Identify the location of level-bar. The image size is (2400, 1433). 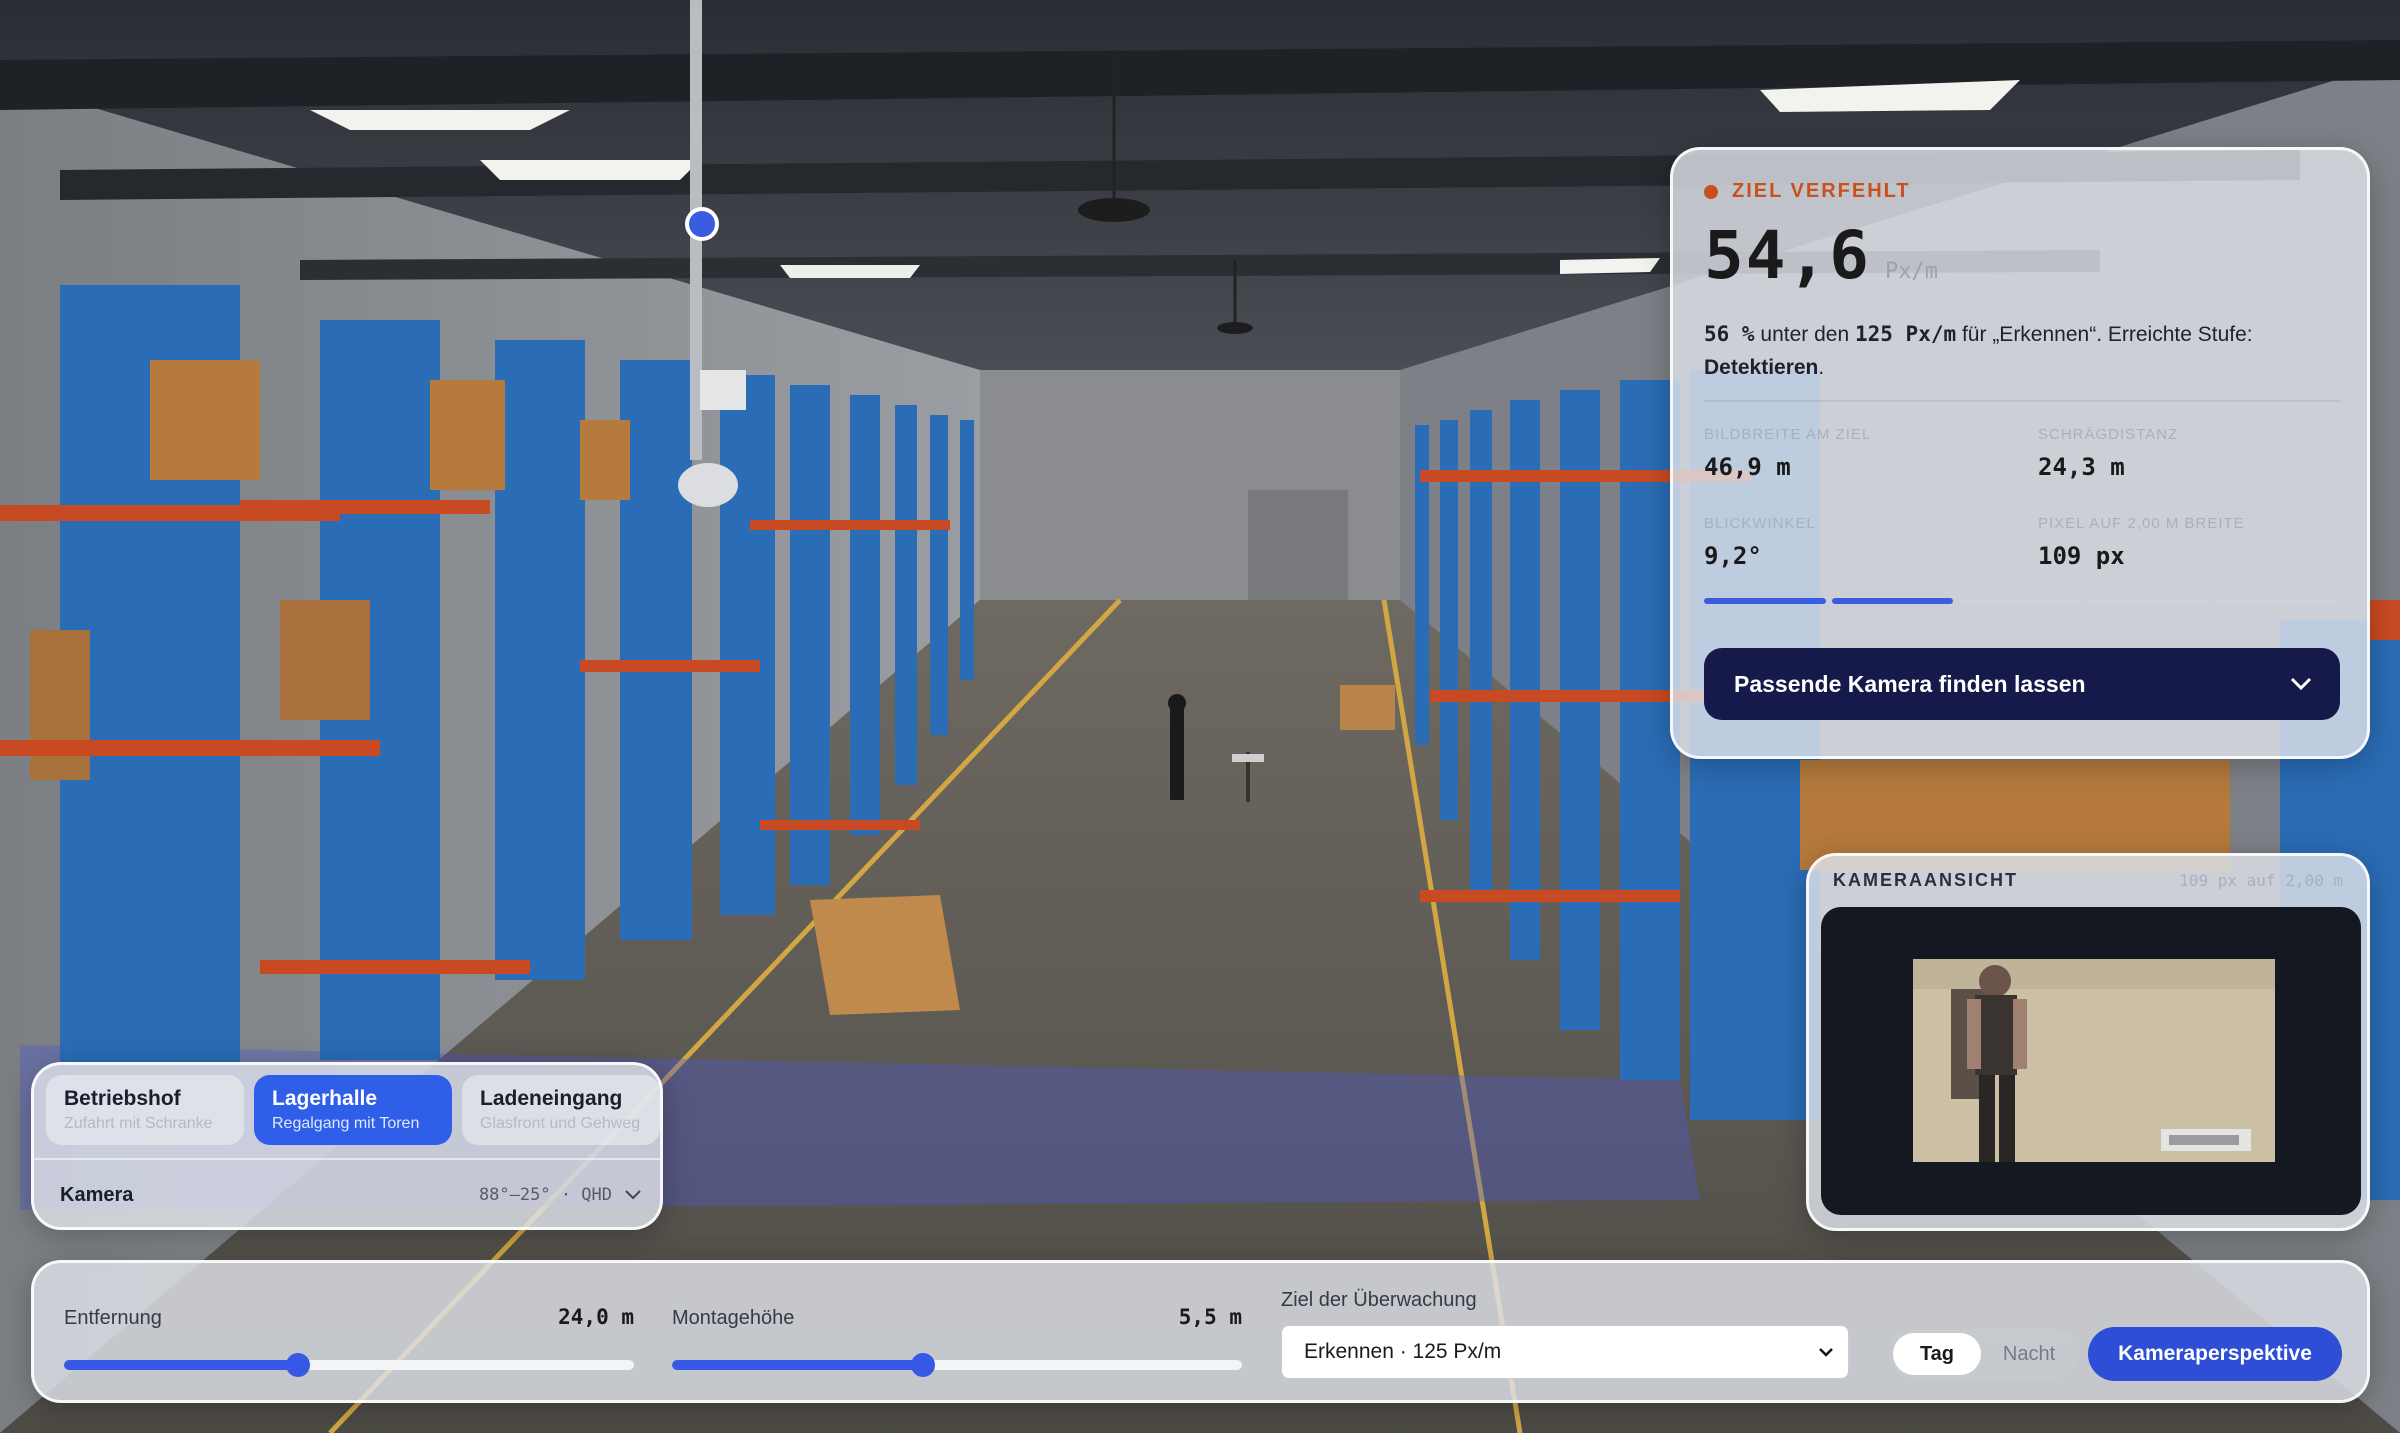
(2020, 601).